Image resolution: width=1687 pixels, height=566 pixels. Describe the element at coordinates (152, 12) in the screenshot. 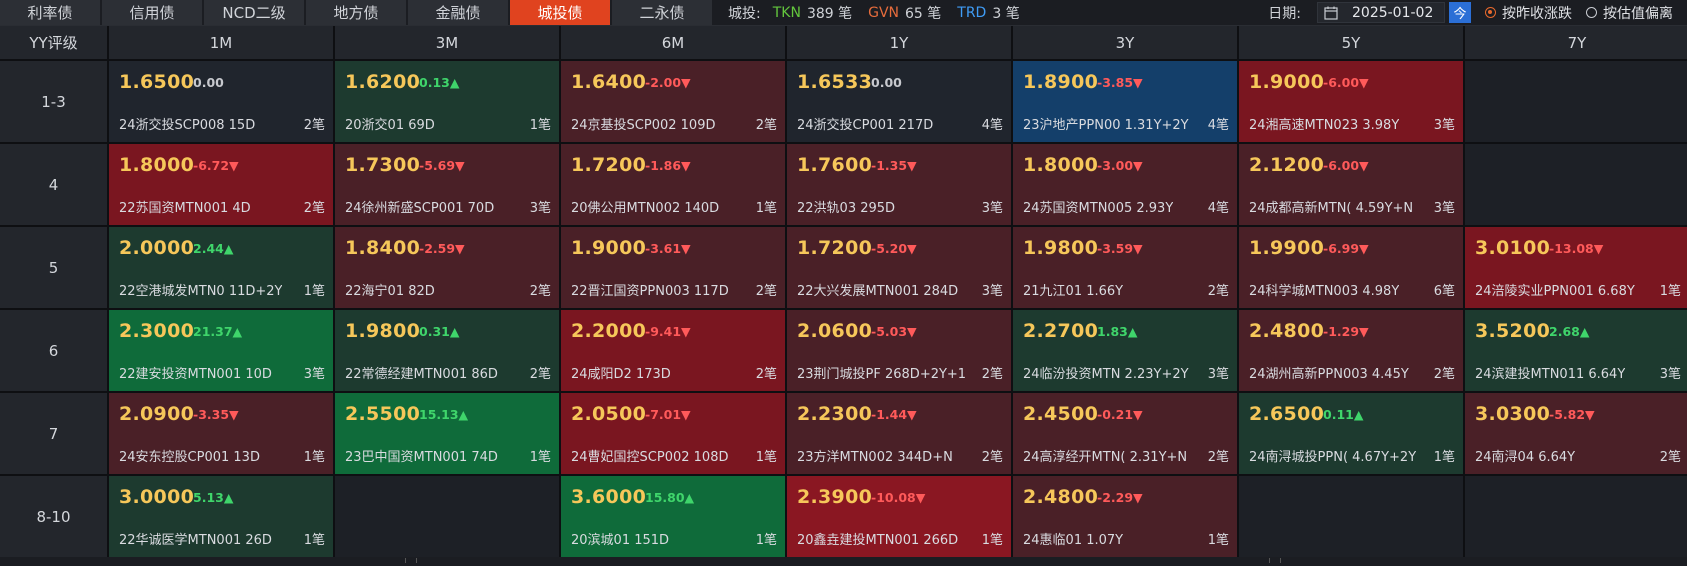

I see `tab-1: 信用债` at that location.